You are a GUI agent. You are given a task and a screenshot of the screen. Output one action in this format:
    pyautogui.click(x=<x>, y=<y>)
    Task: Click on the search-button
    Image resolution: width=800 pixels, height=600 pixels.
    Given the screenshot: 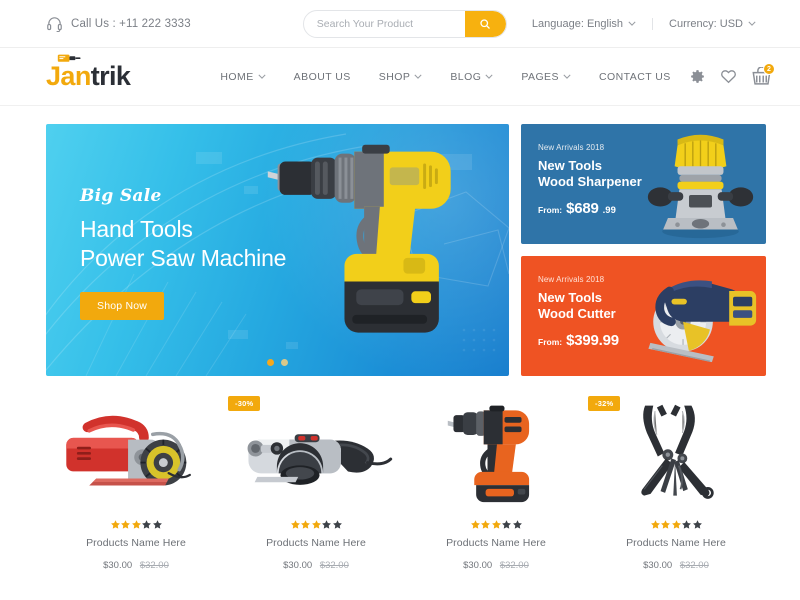 What is the action you would take?
    pyautogui.click(x=485, y=23)
    